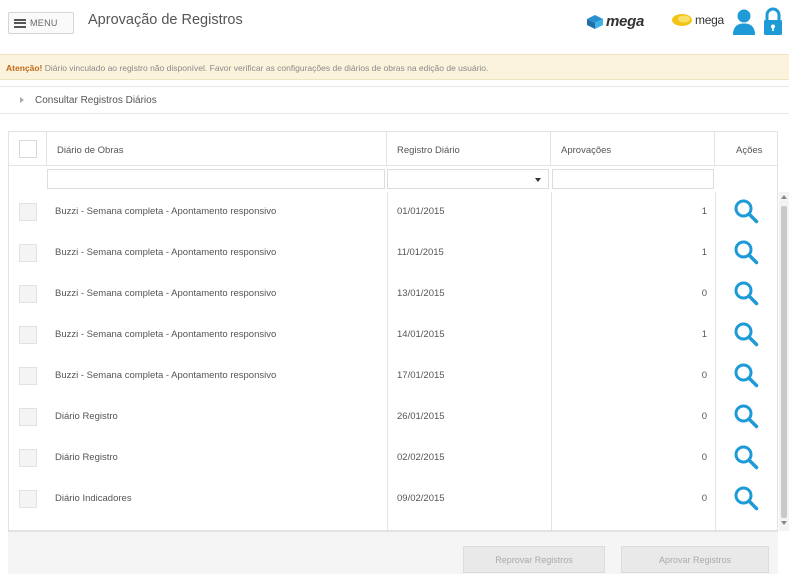 The width and height of the screenshot is (789, 574). I want to click on hamburger-icon, so click(20, 23).